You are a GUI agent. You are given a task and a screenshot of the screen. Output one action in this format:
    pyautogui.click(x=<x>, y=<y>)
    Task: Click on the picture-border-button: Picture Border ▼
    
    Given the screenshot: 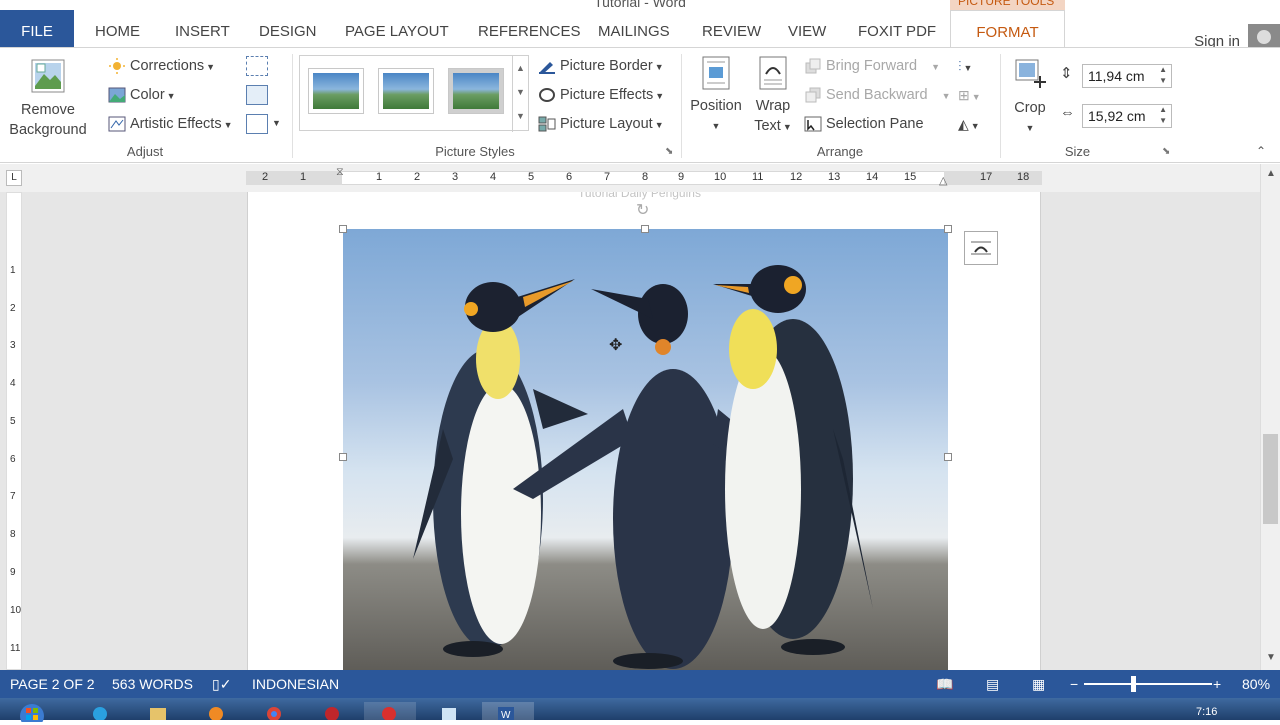 What is the action you would take?
    pyautogui.click(x=601, y=66)
    